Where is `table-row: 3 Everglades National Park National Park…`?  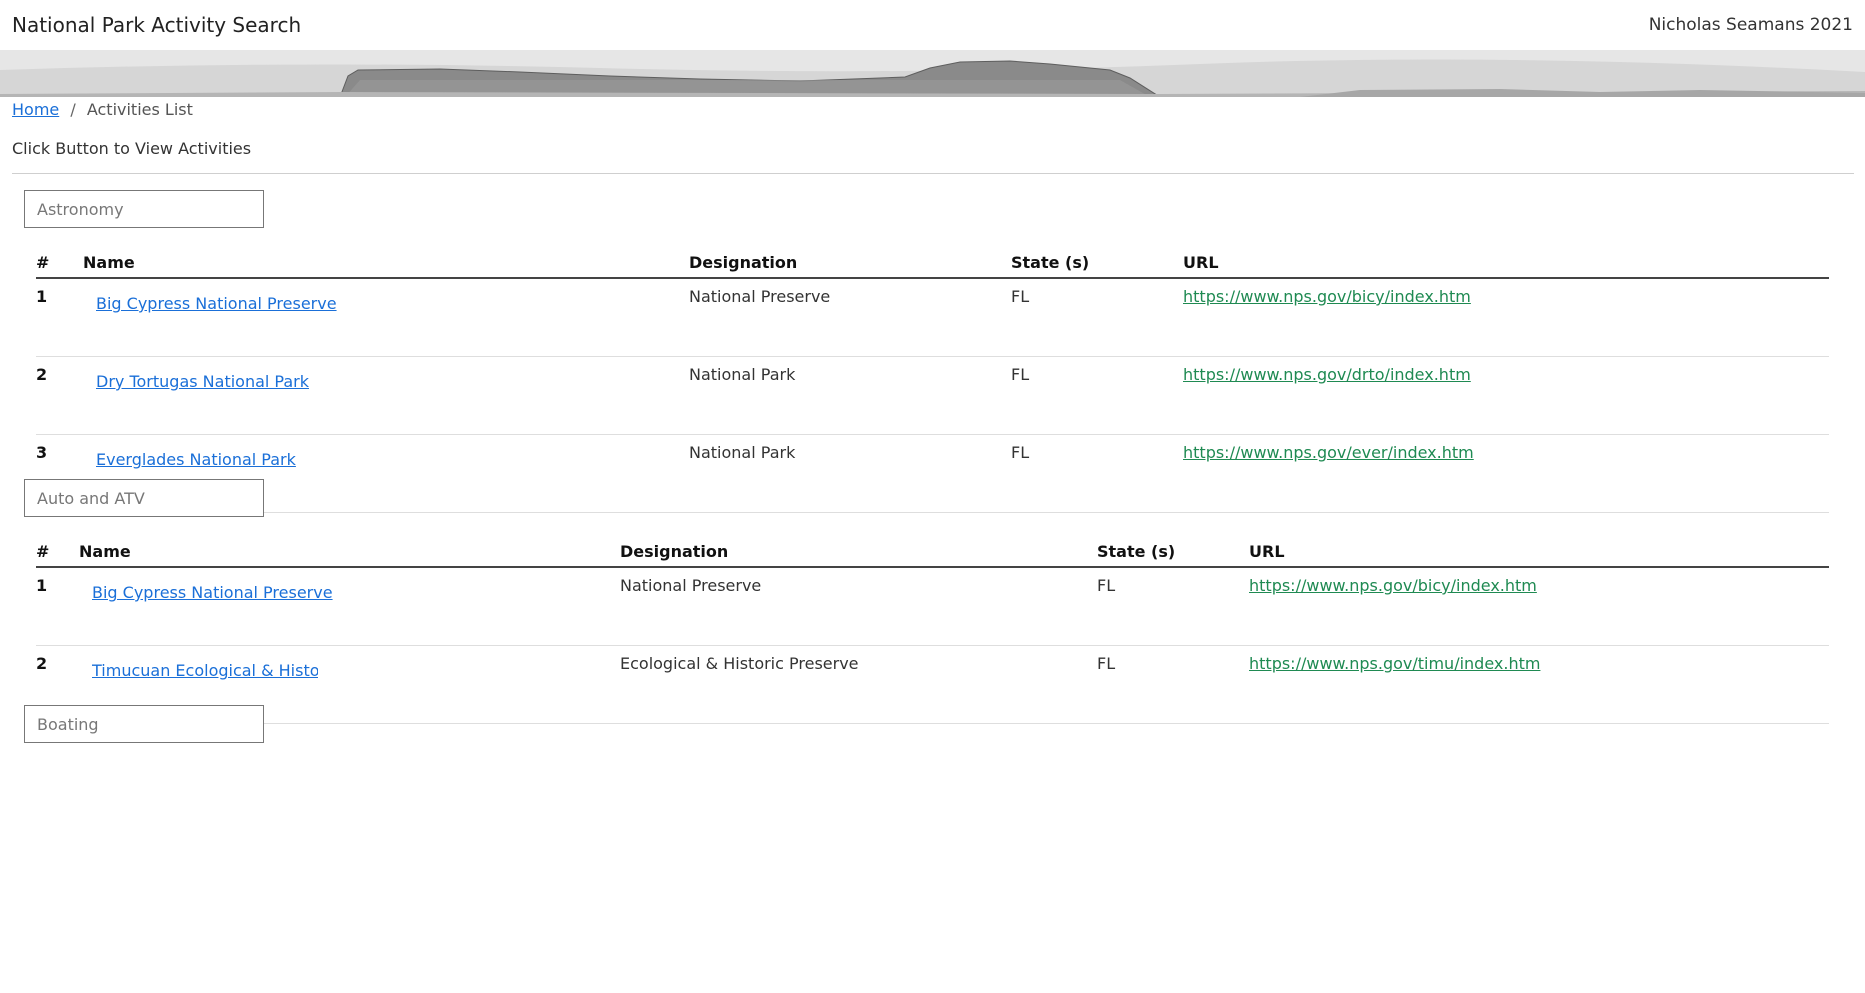
table-row: 3 Everglades National Park National Park… is located at coordinates (932, 473).